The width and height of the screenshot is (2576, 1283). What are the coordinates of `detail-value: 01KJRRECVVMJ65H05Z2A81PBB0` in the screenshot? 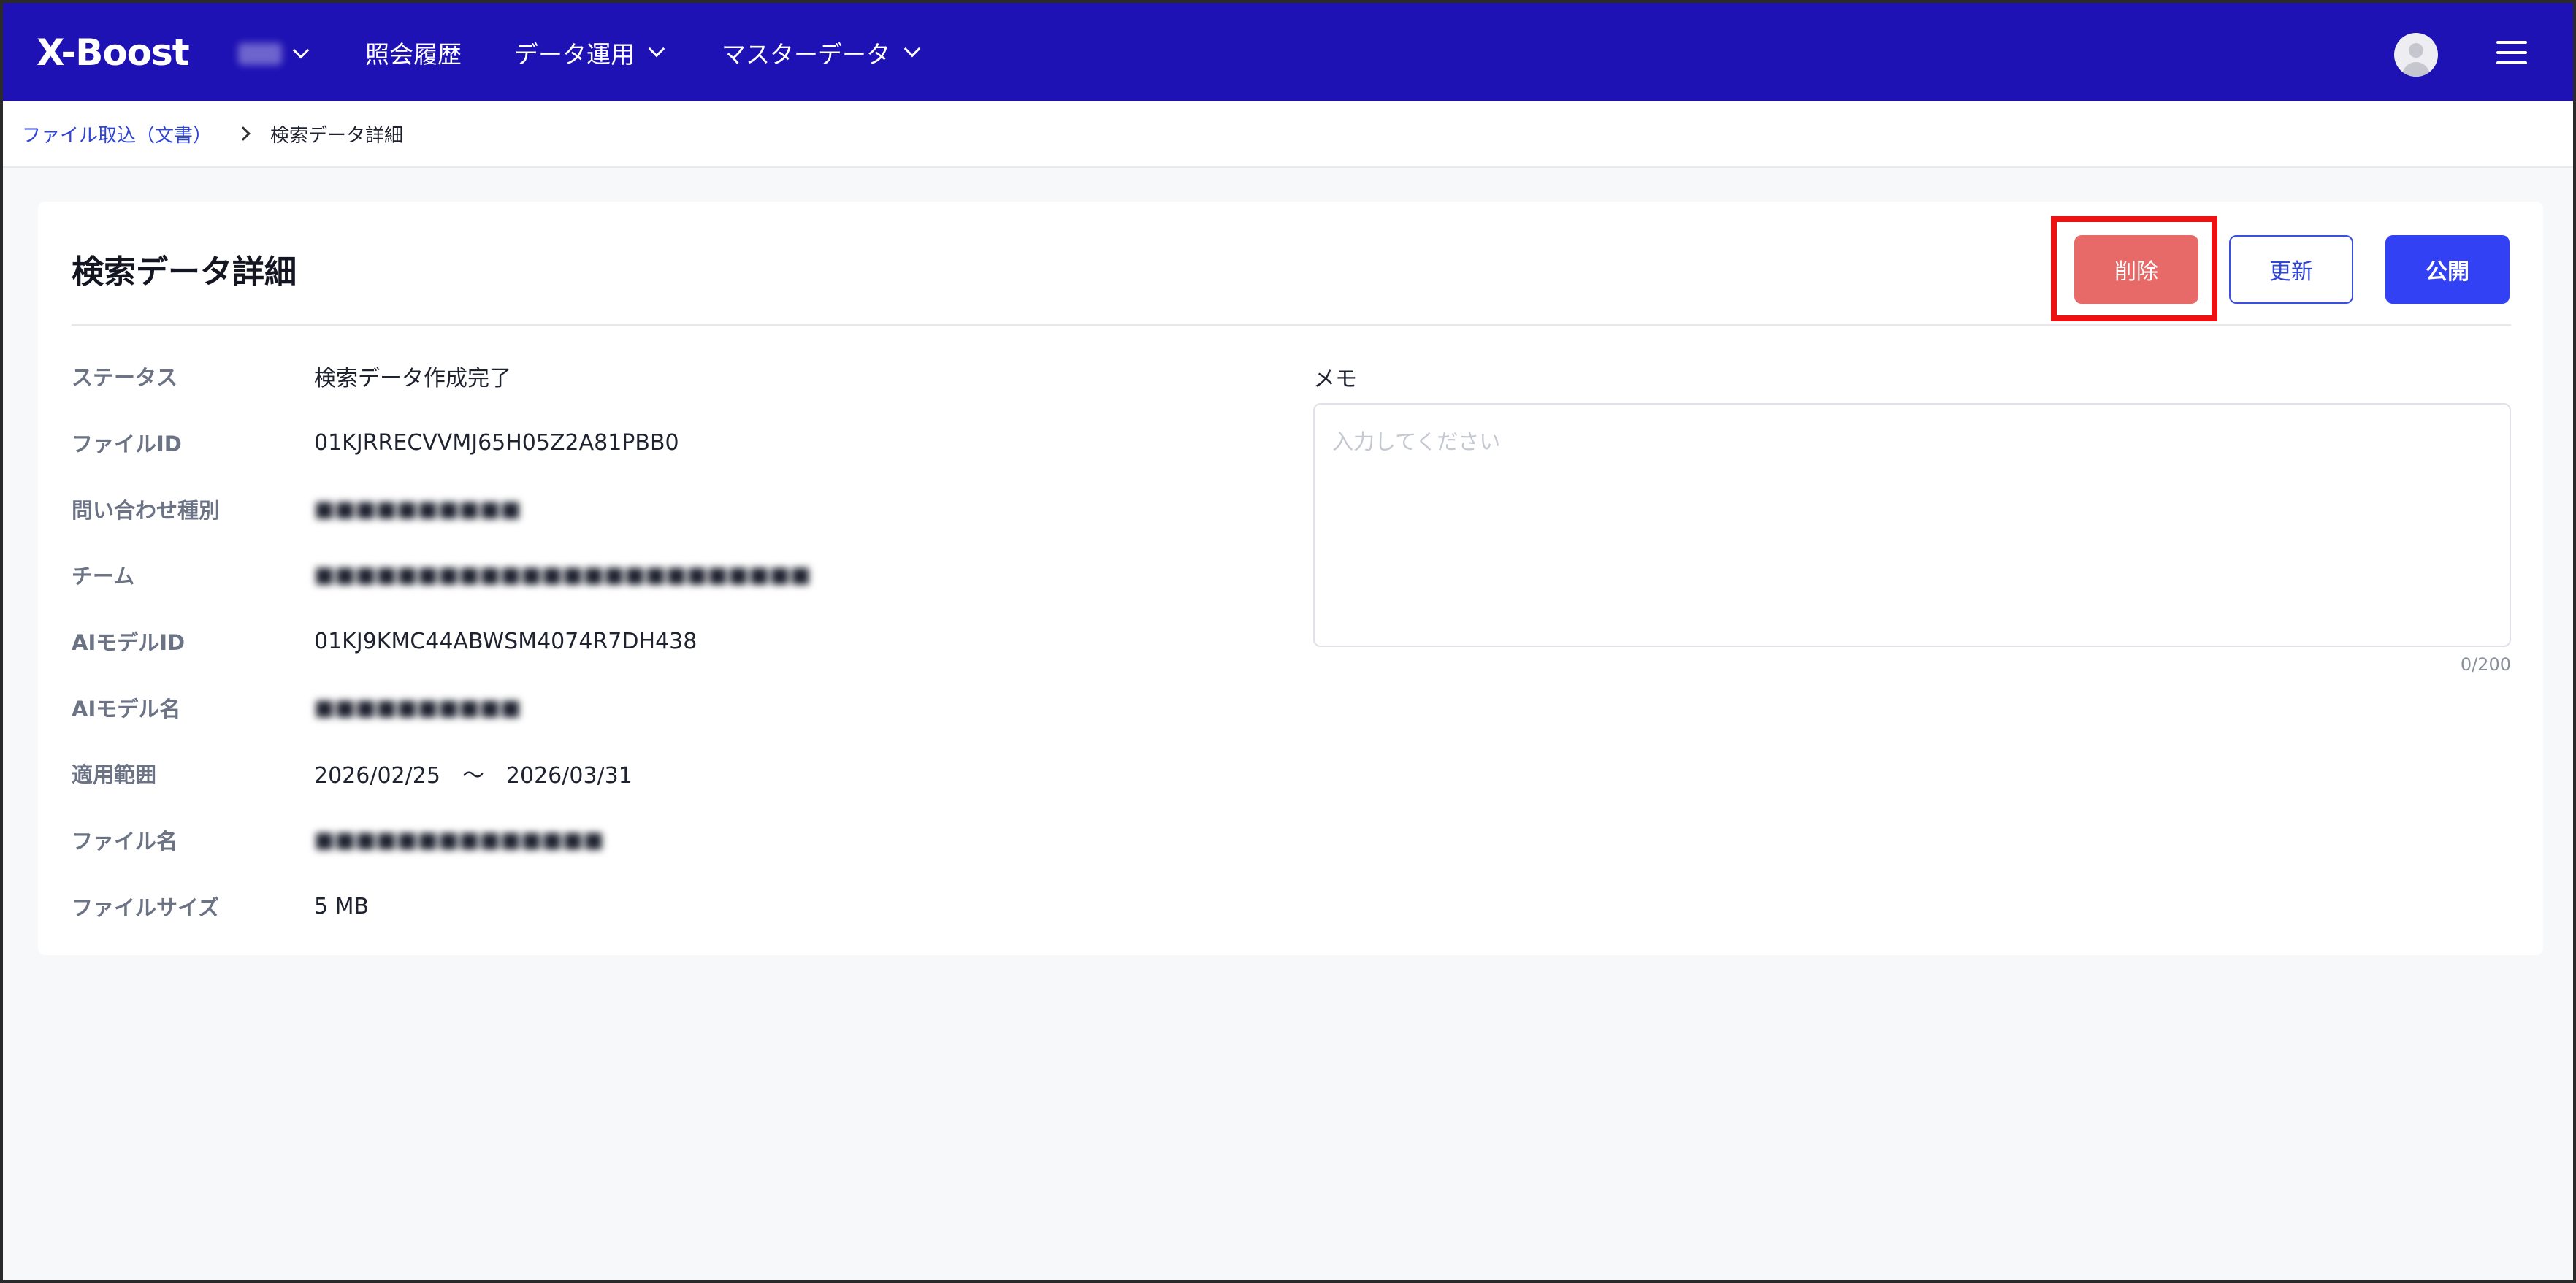 It's located at (496, 442).